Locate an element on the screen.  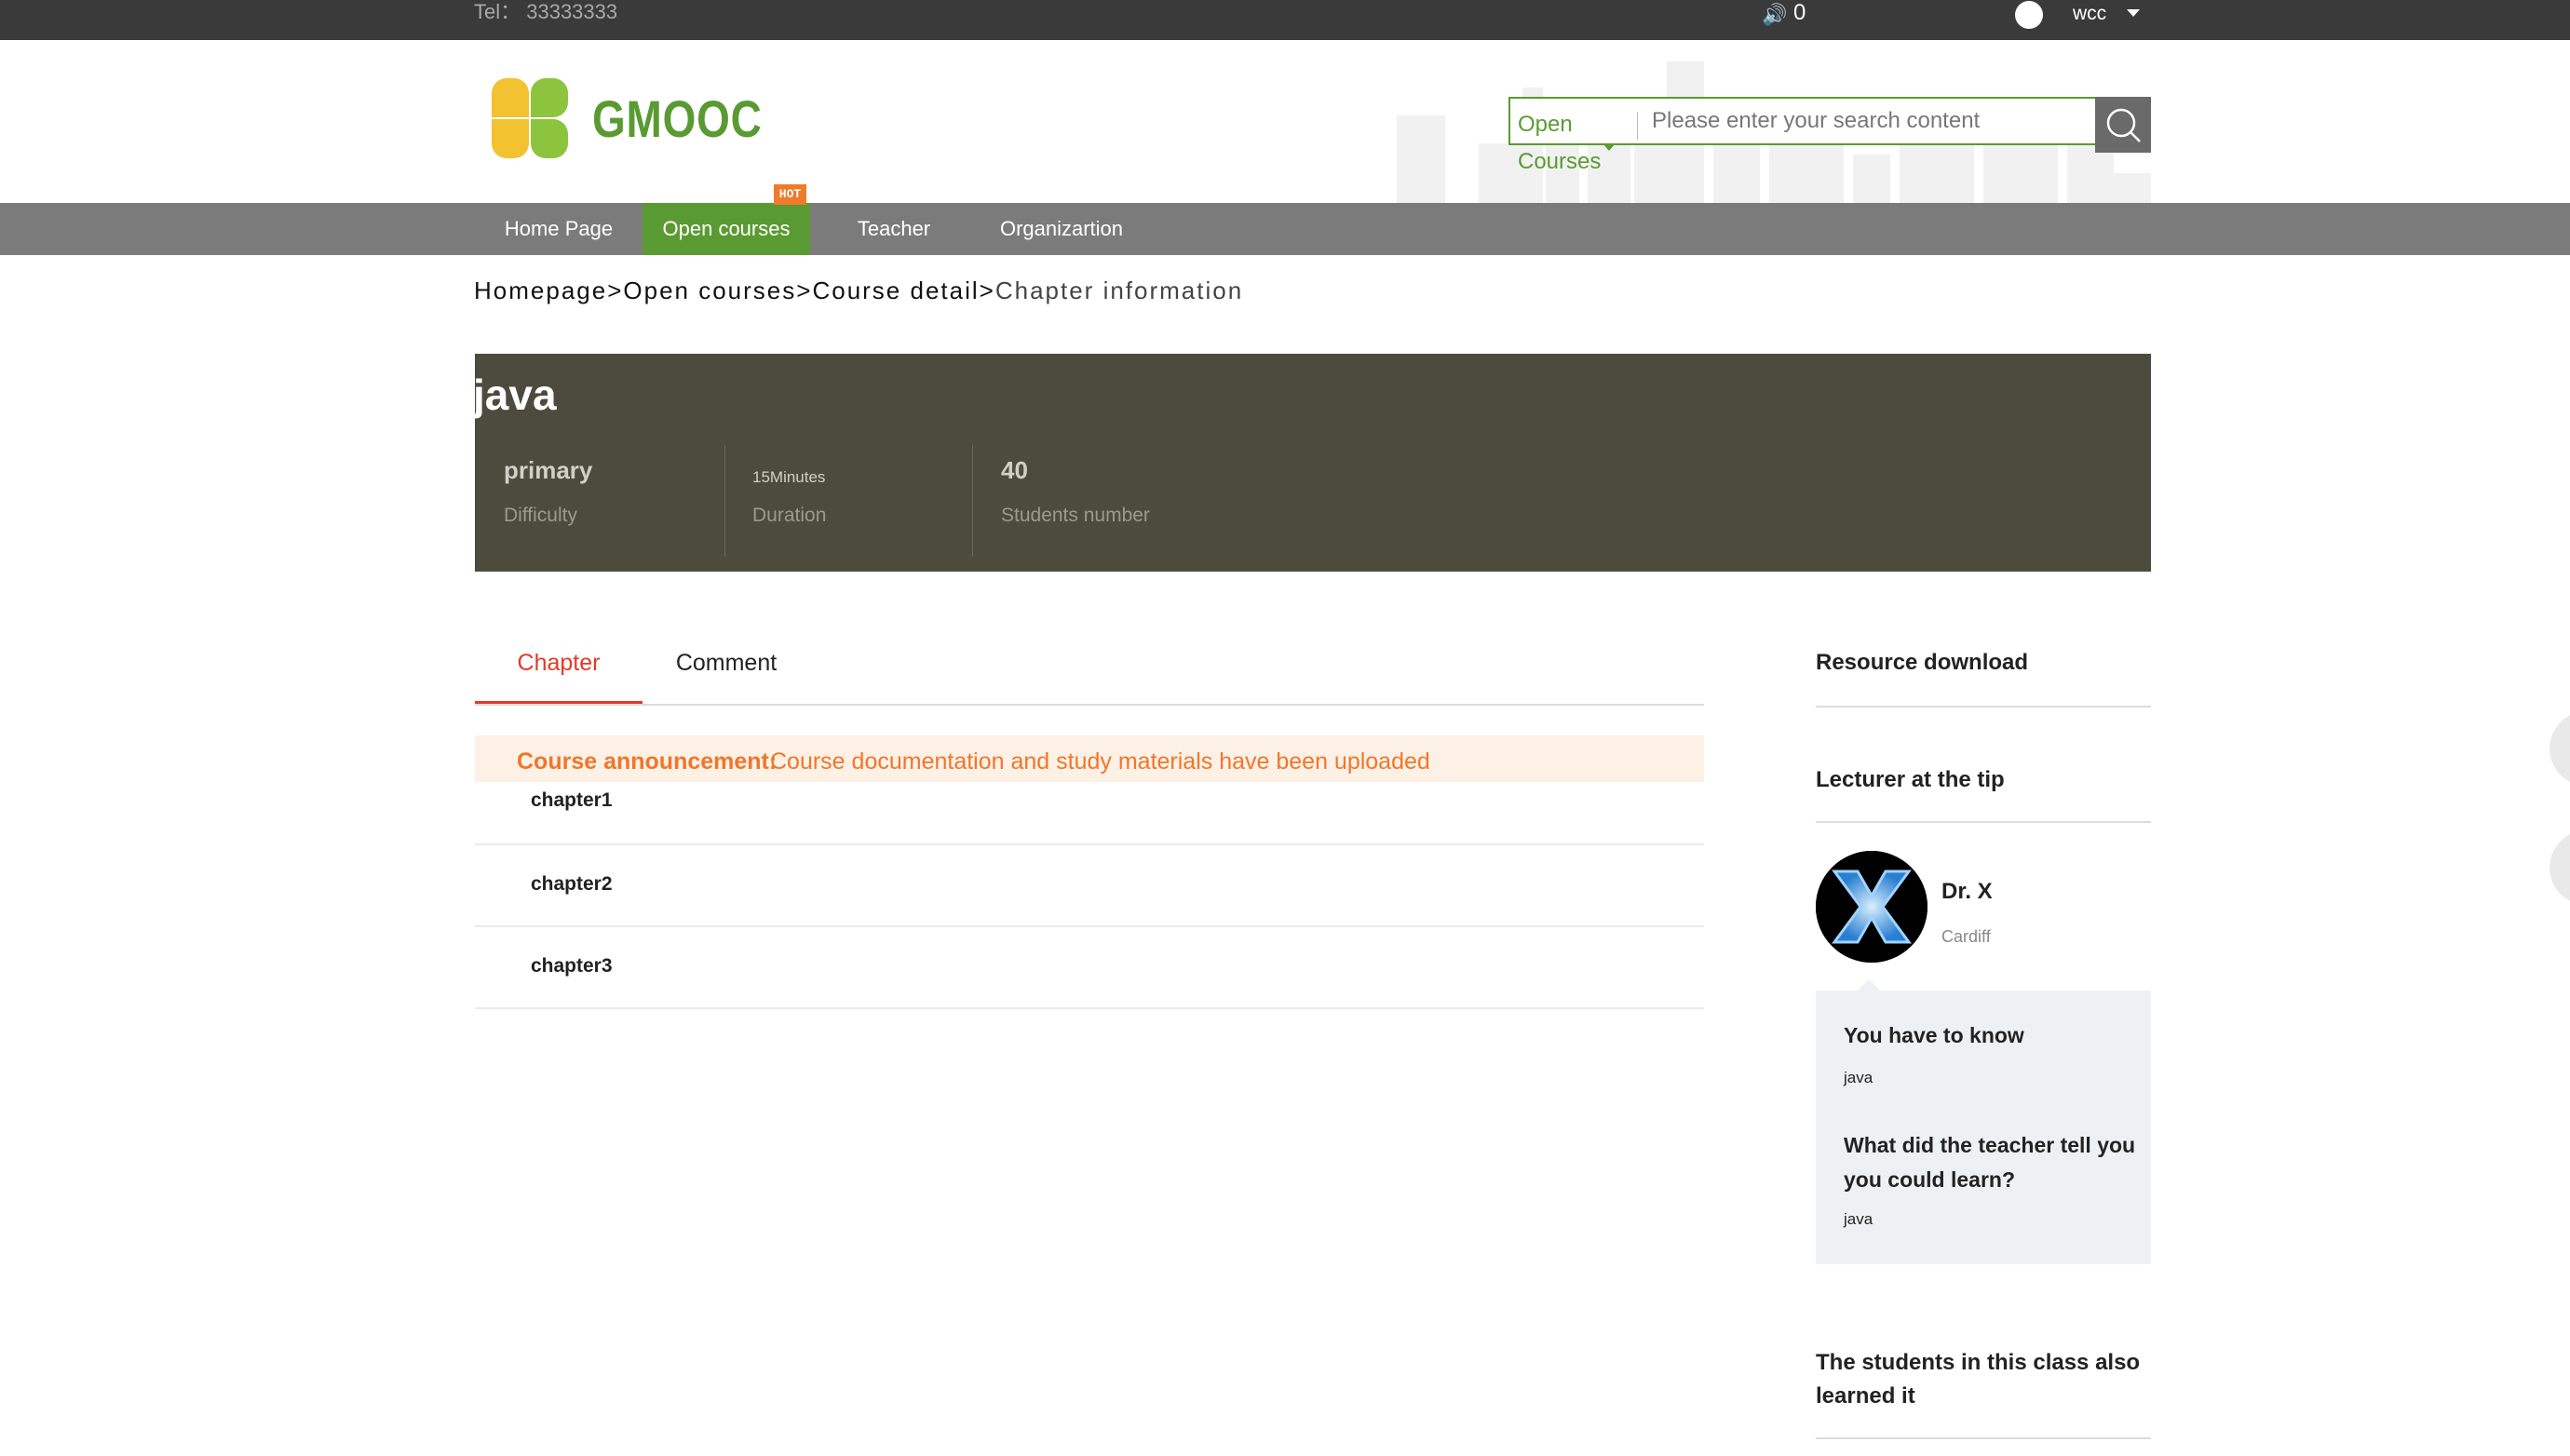
students-value: 40 is located at coordinates (1014, 470).